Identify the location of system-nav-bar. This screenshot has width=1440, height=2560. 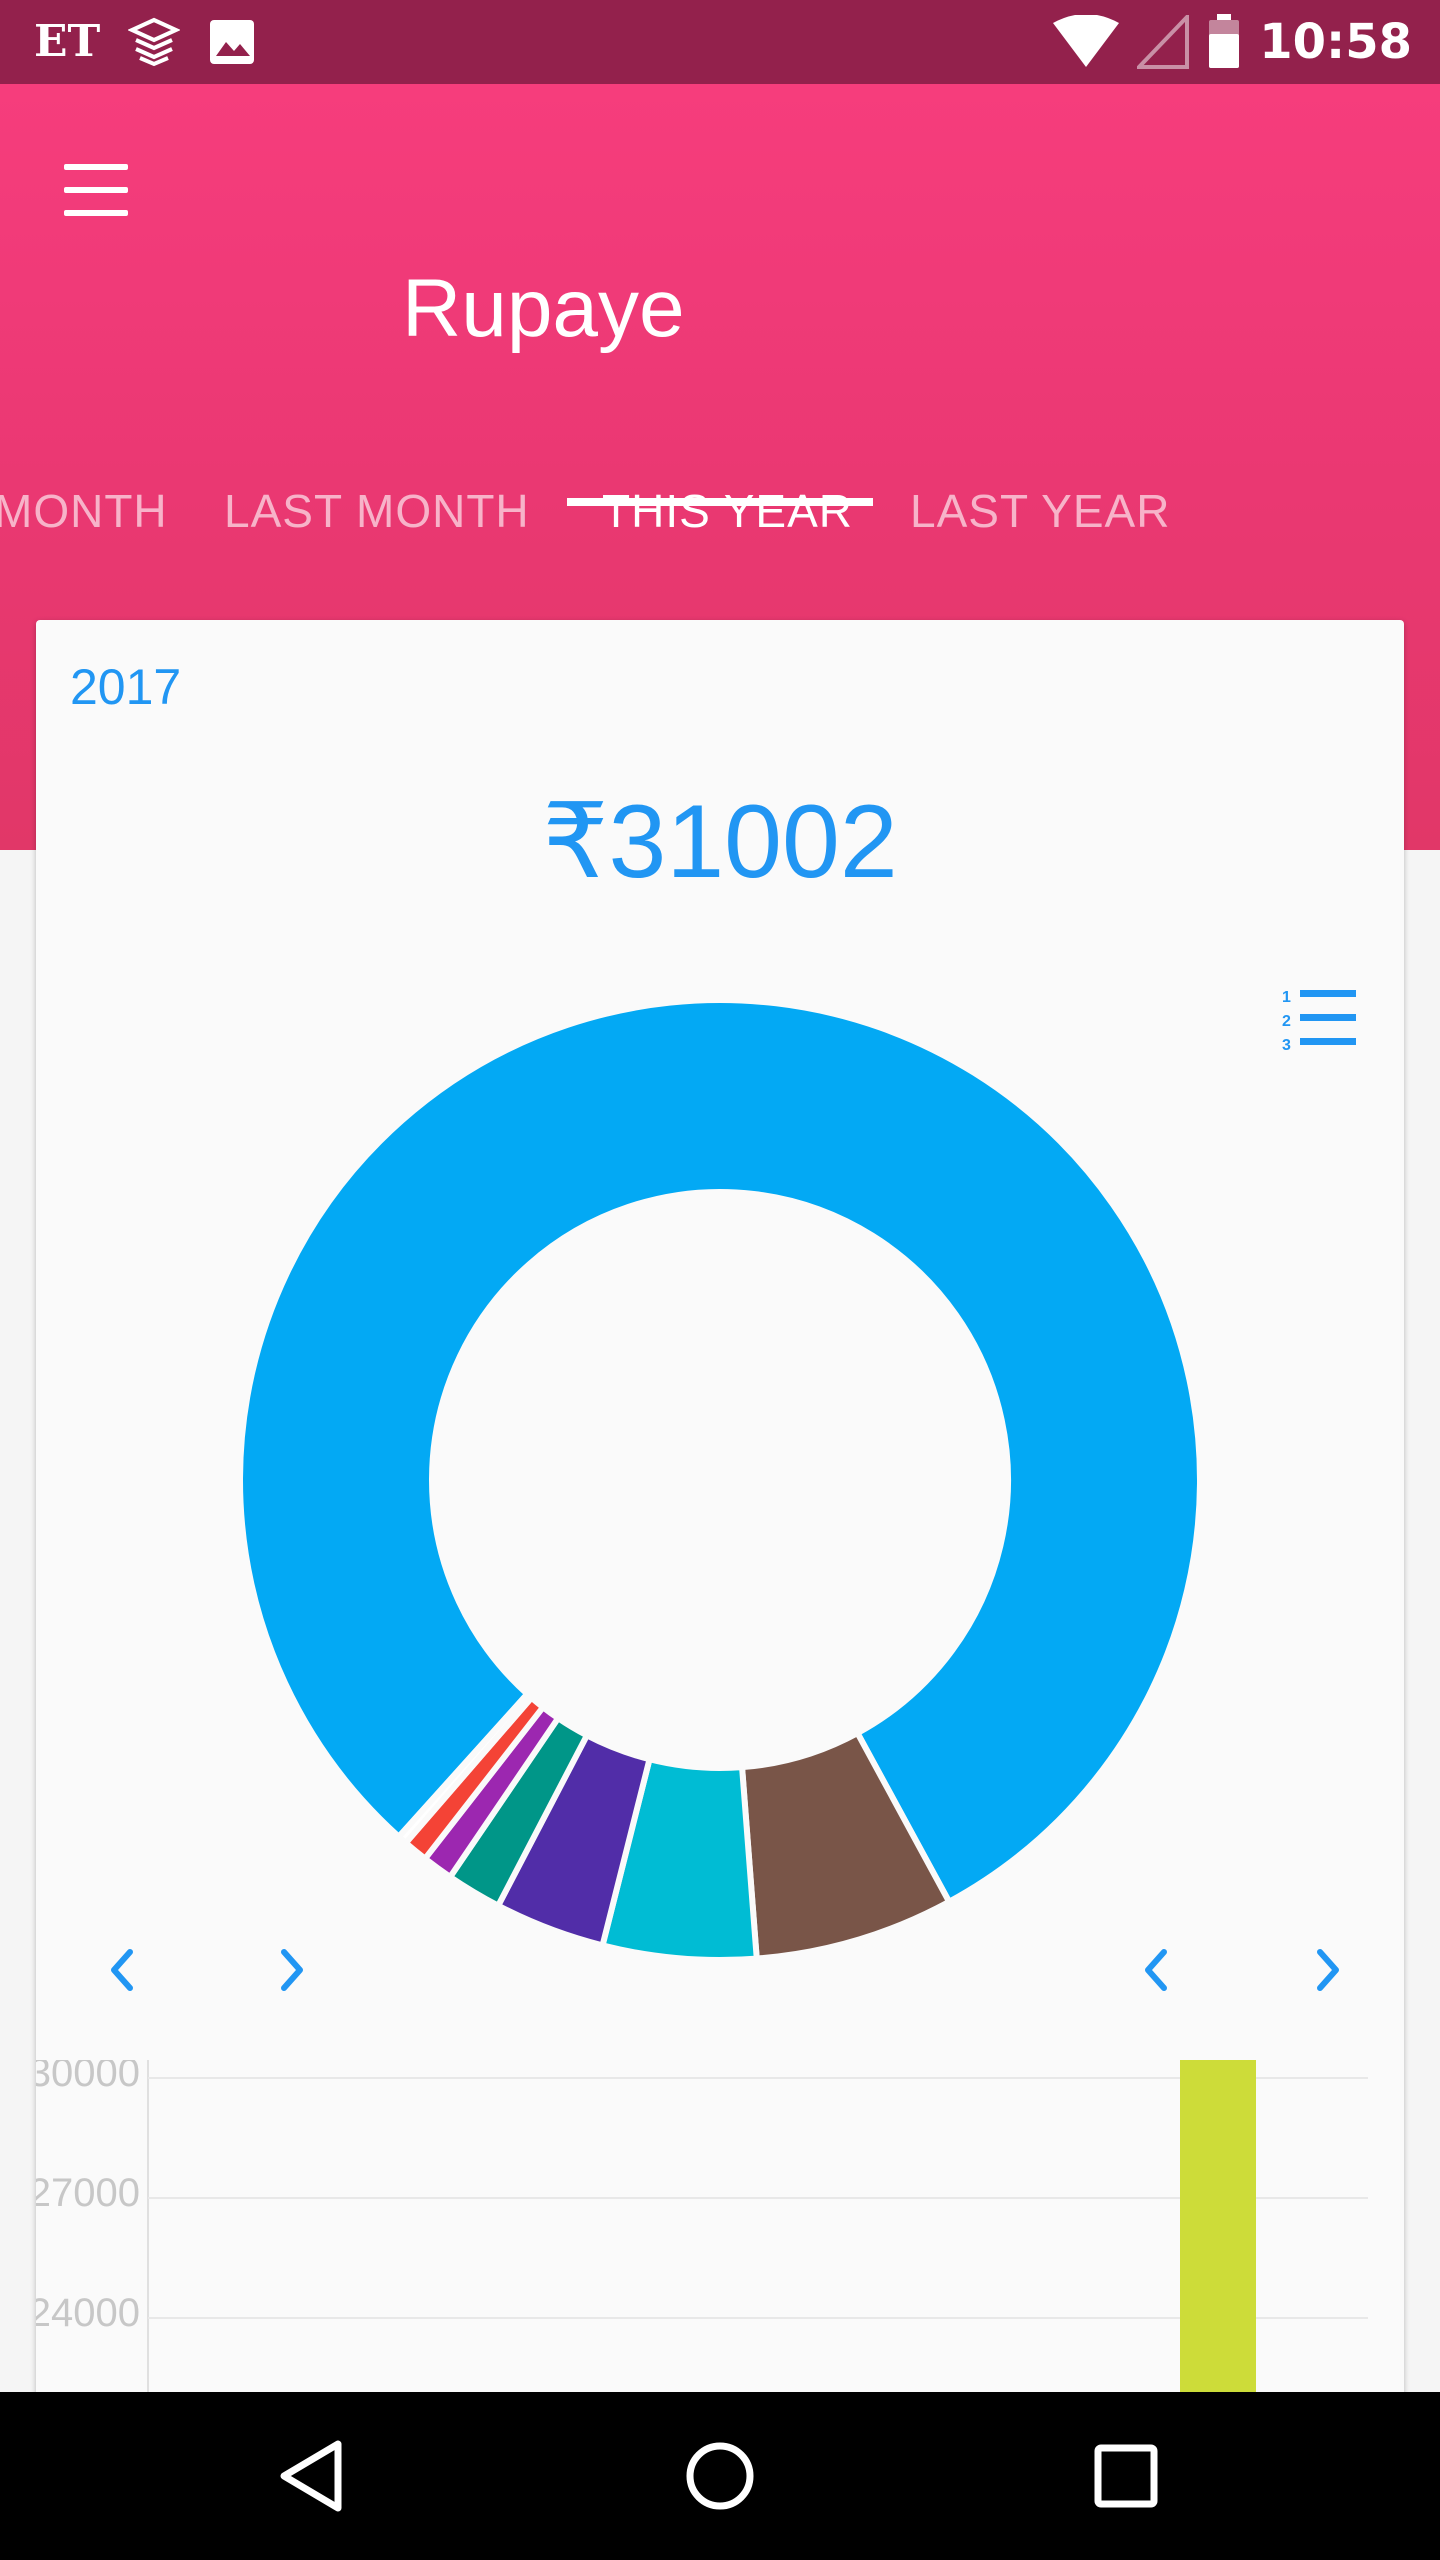
(720, 2476).